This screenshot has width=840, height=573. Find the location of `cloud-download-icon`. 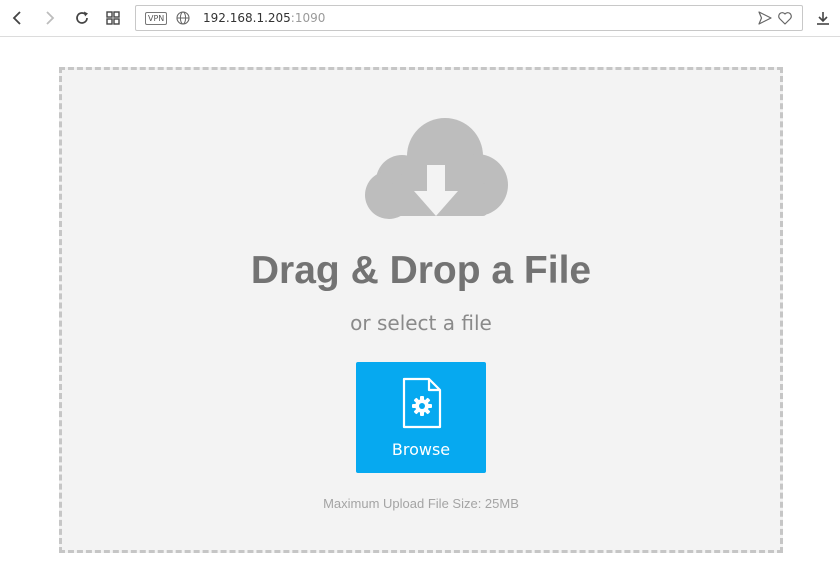

cloud-download-icon is located at coordinates (436, 168).